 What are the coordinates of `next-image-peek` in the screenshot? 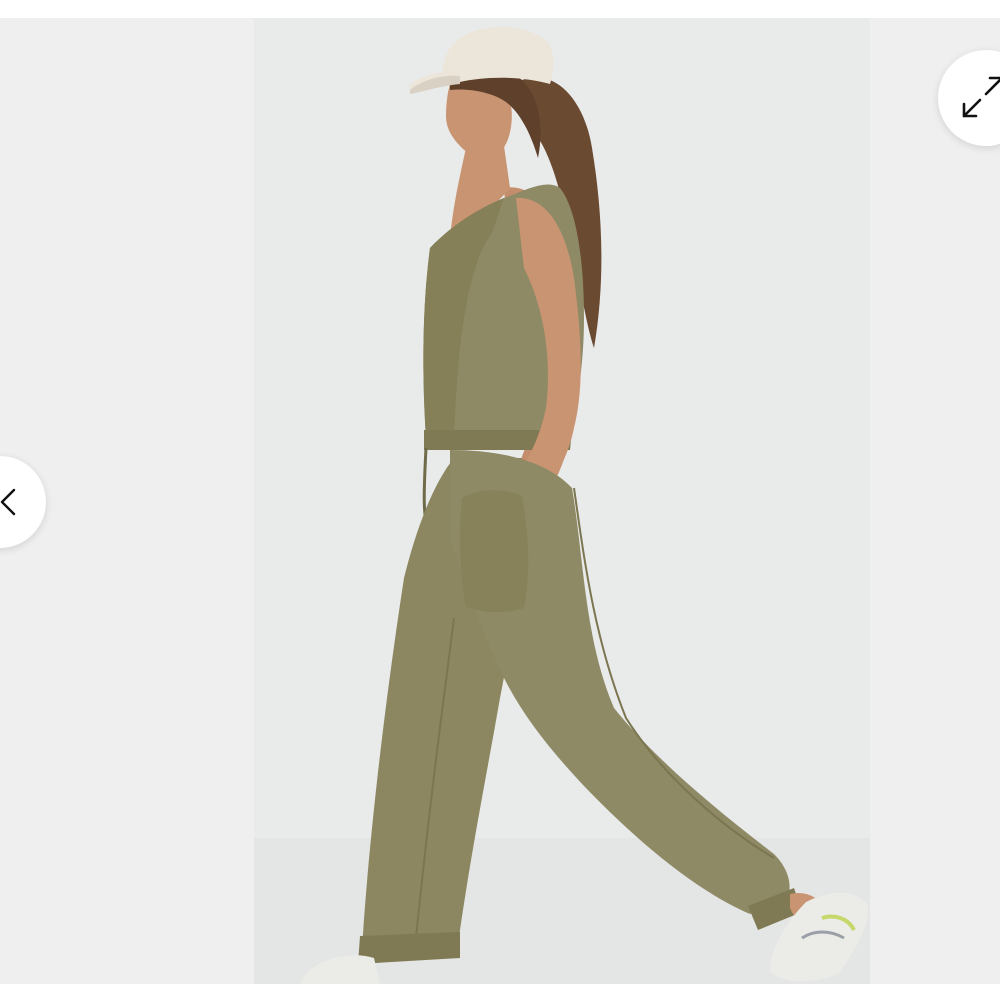 It's located at (935, 501).